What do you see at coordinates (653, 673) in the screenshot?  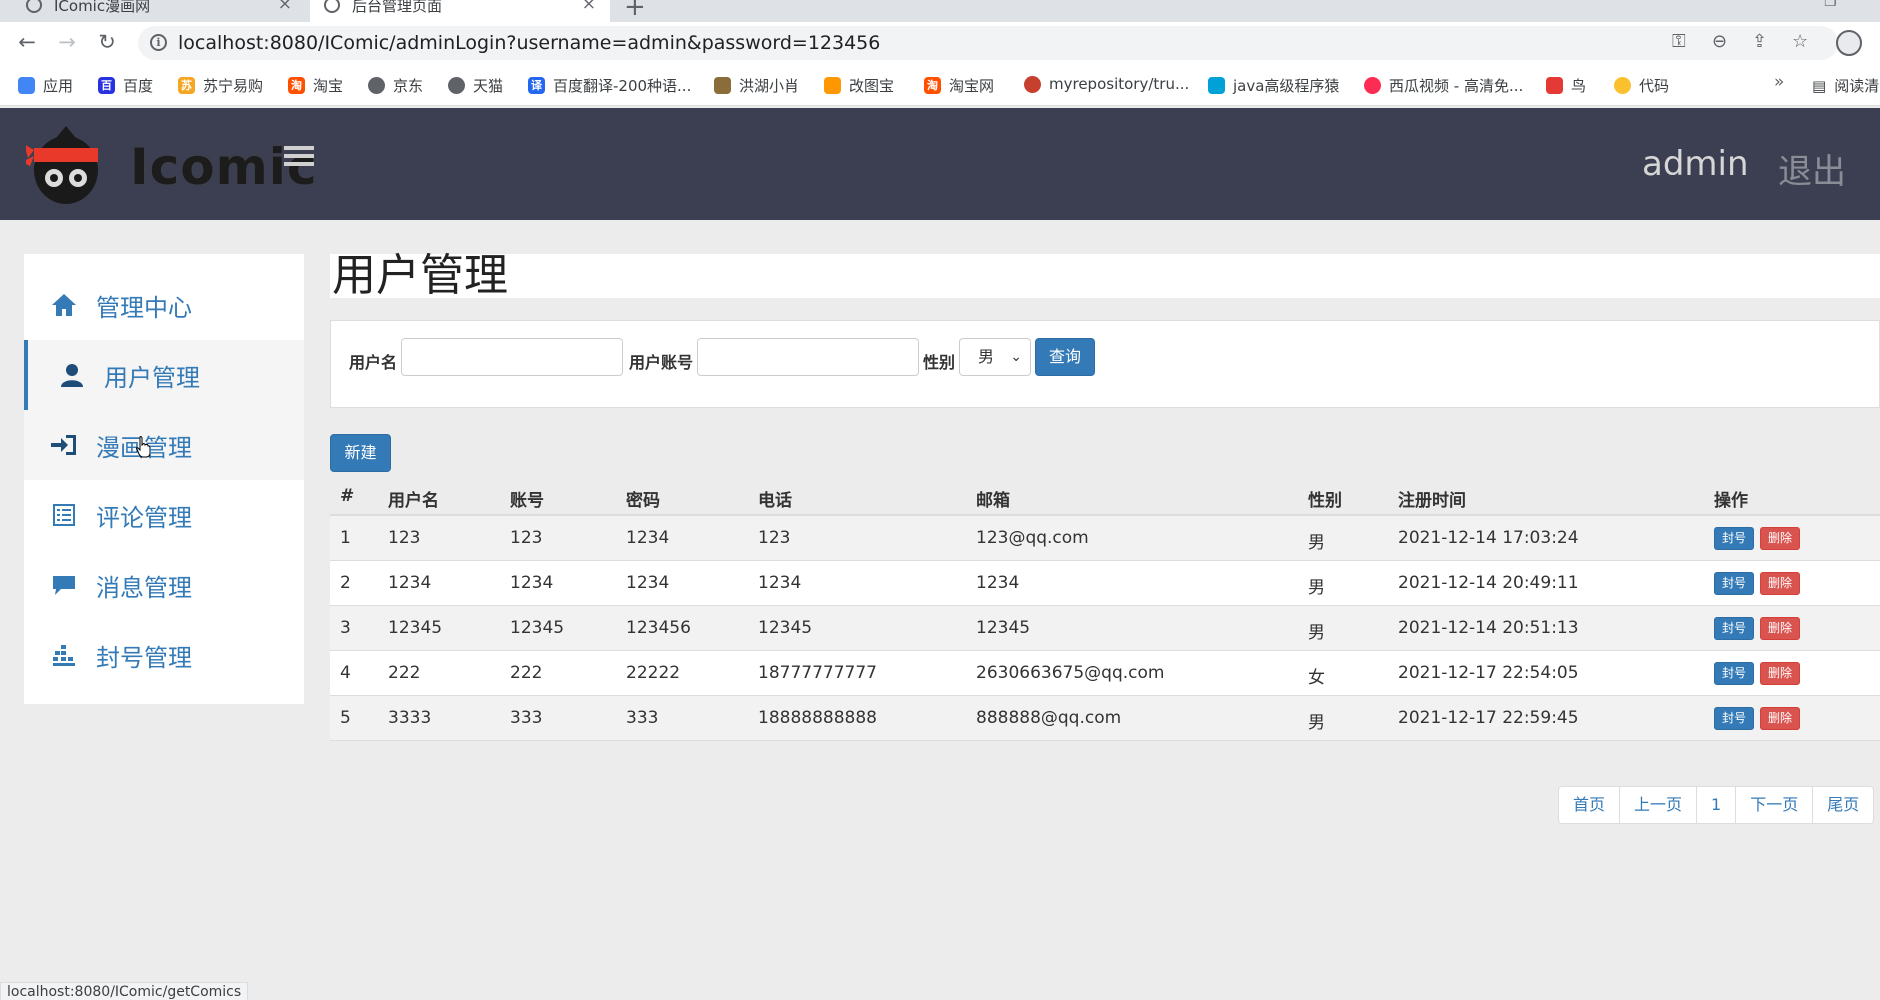 I see `cell-password: 22222` at bounding box center [653, 673].